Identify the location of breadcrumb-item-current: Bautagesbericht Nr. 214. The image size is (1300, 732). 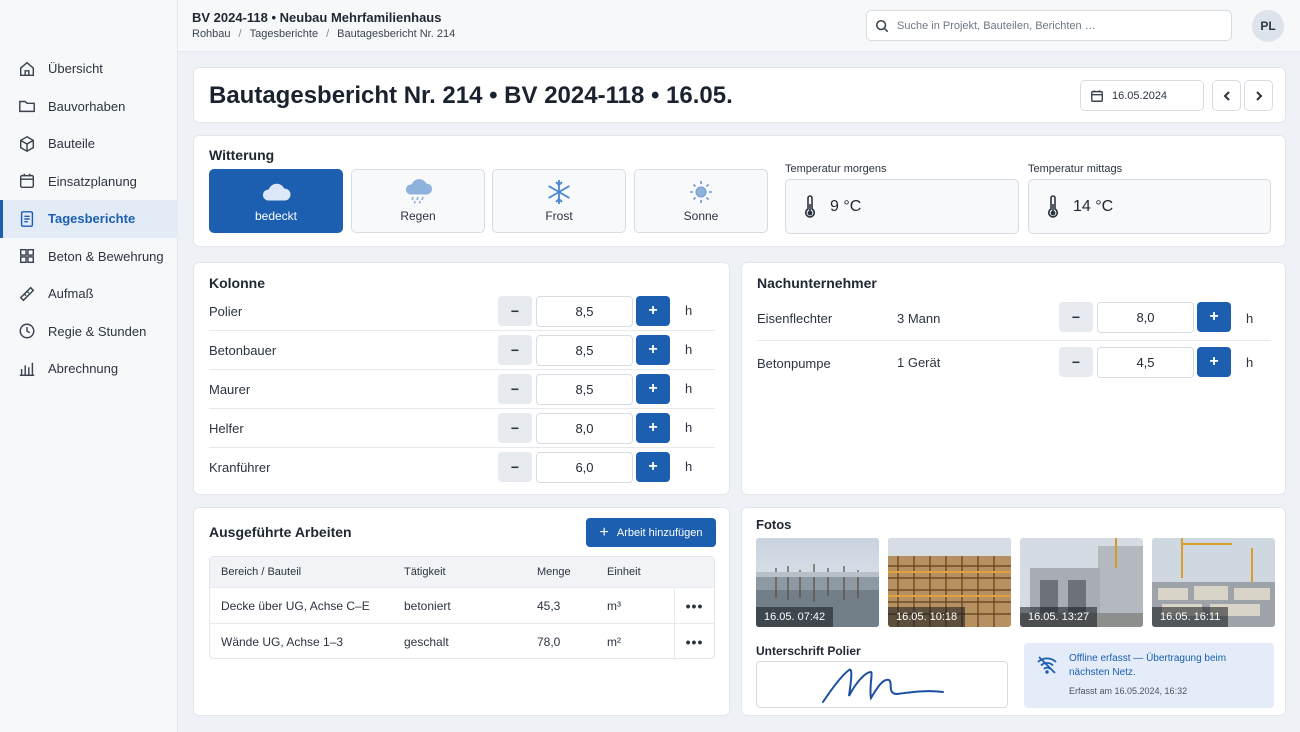
(396, 34).